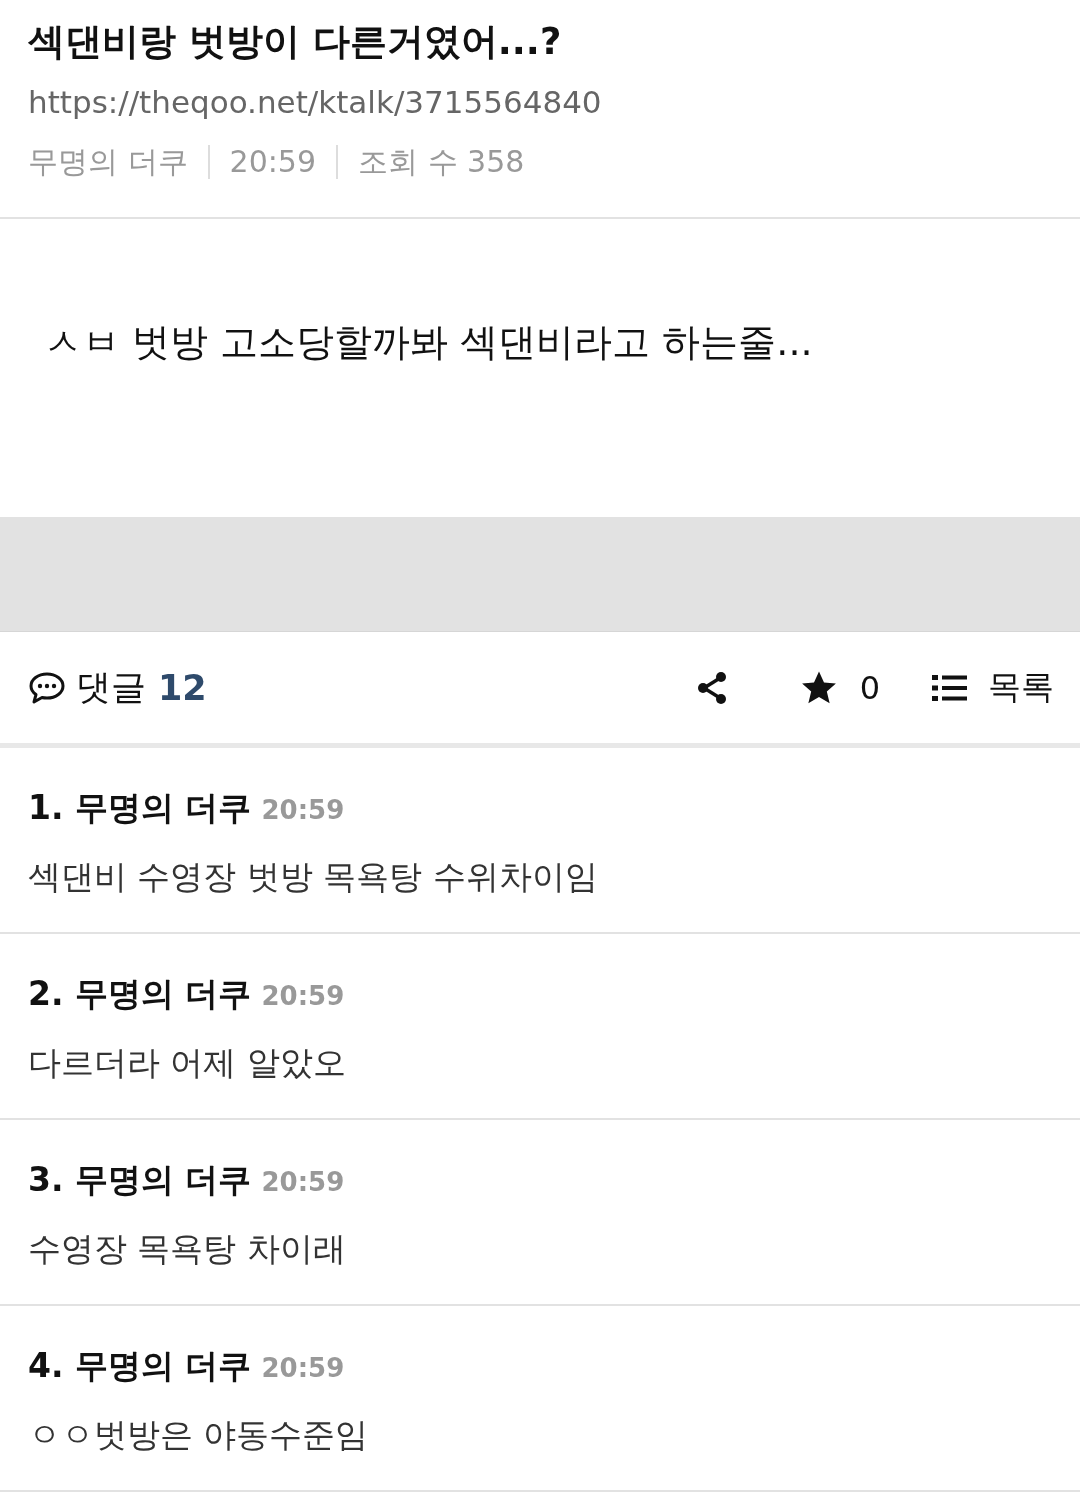 The image size is (1080, 1511). What do you see at coordinates (108, 162) in the screenshot?
I see `author-name: 무명의 더쿠` at bounding box center [108, 162].